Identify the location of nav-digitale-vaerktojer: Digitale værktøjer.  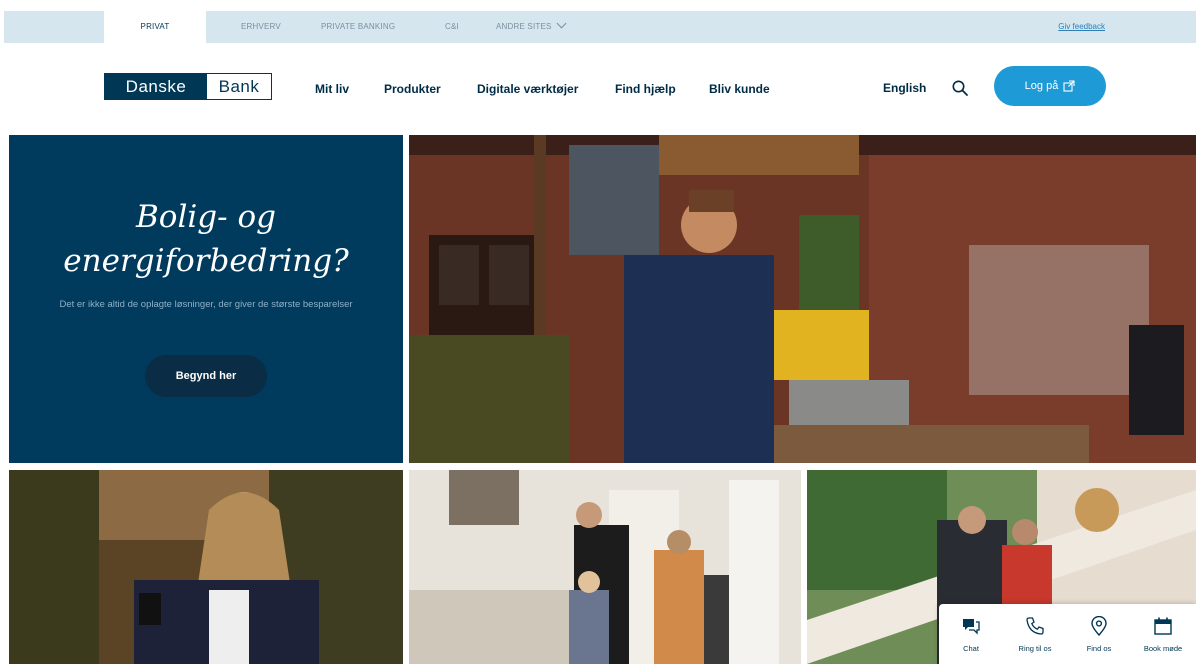
(527, 89).